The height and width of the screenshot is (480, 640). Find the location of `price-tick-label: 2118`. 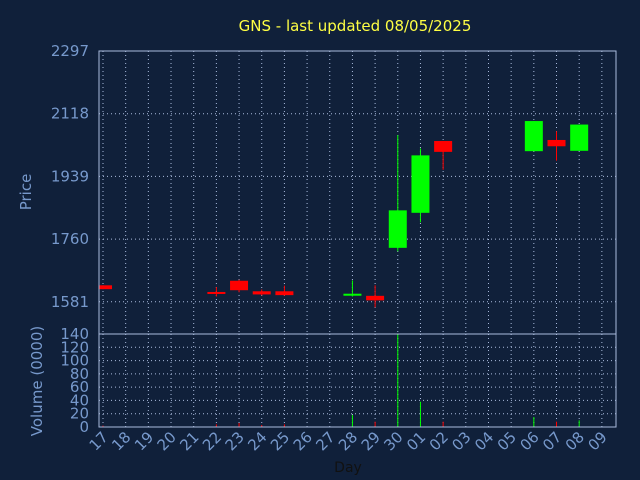

price-tick-label: 2118 is located at coordinates (70, 114).